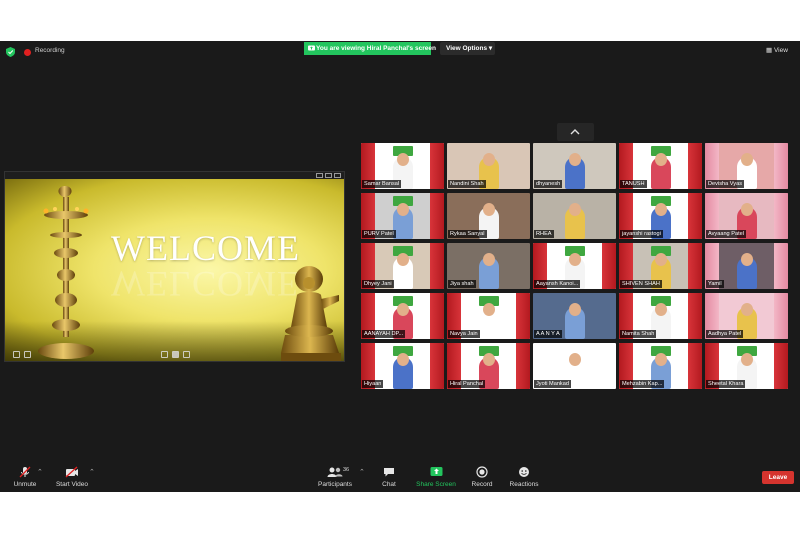  What do you see at coordinates (174, 270) in the screenshot?
I see `presentation-slide: WELCOME WELCOME` at bounding box center [174, 270].